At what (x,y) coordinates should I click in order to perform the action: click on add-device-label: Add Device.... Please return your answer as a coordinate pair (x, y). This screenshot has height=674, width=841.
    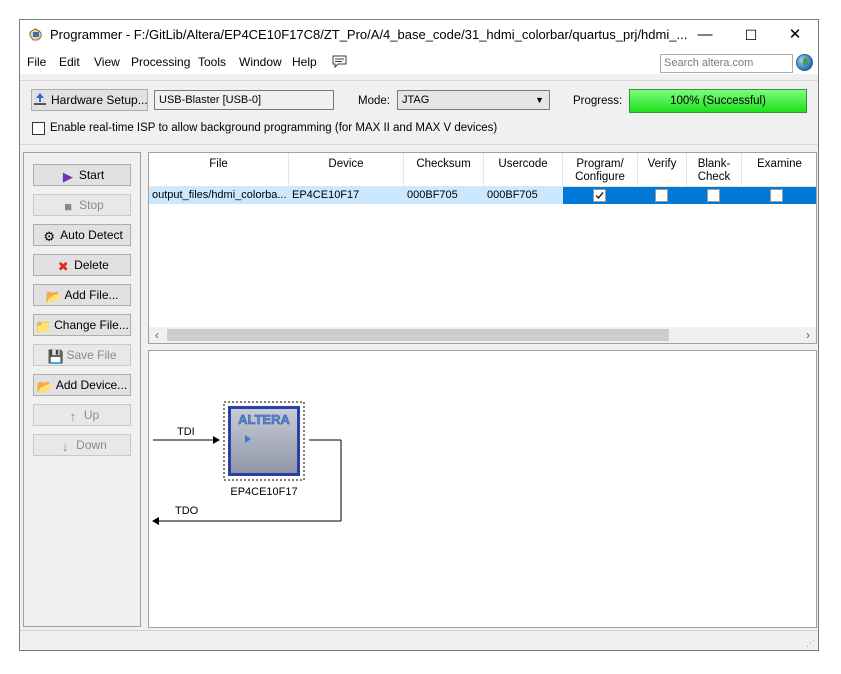
    Looking at the image, I should click on (91, 385).